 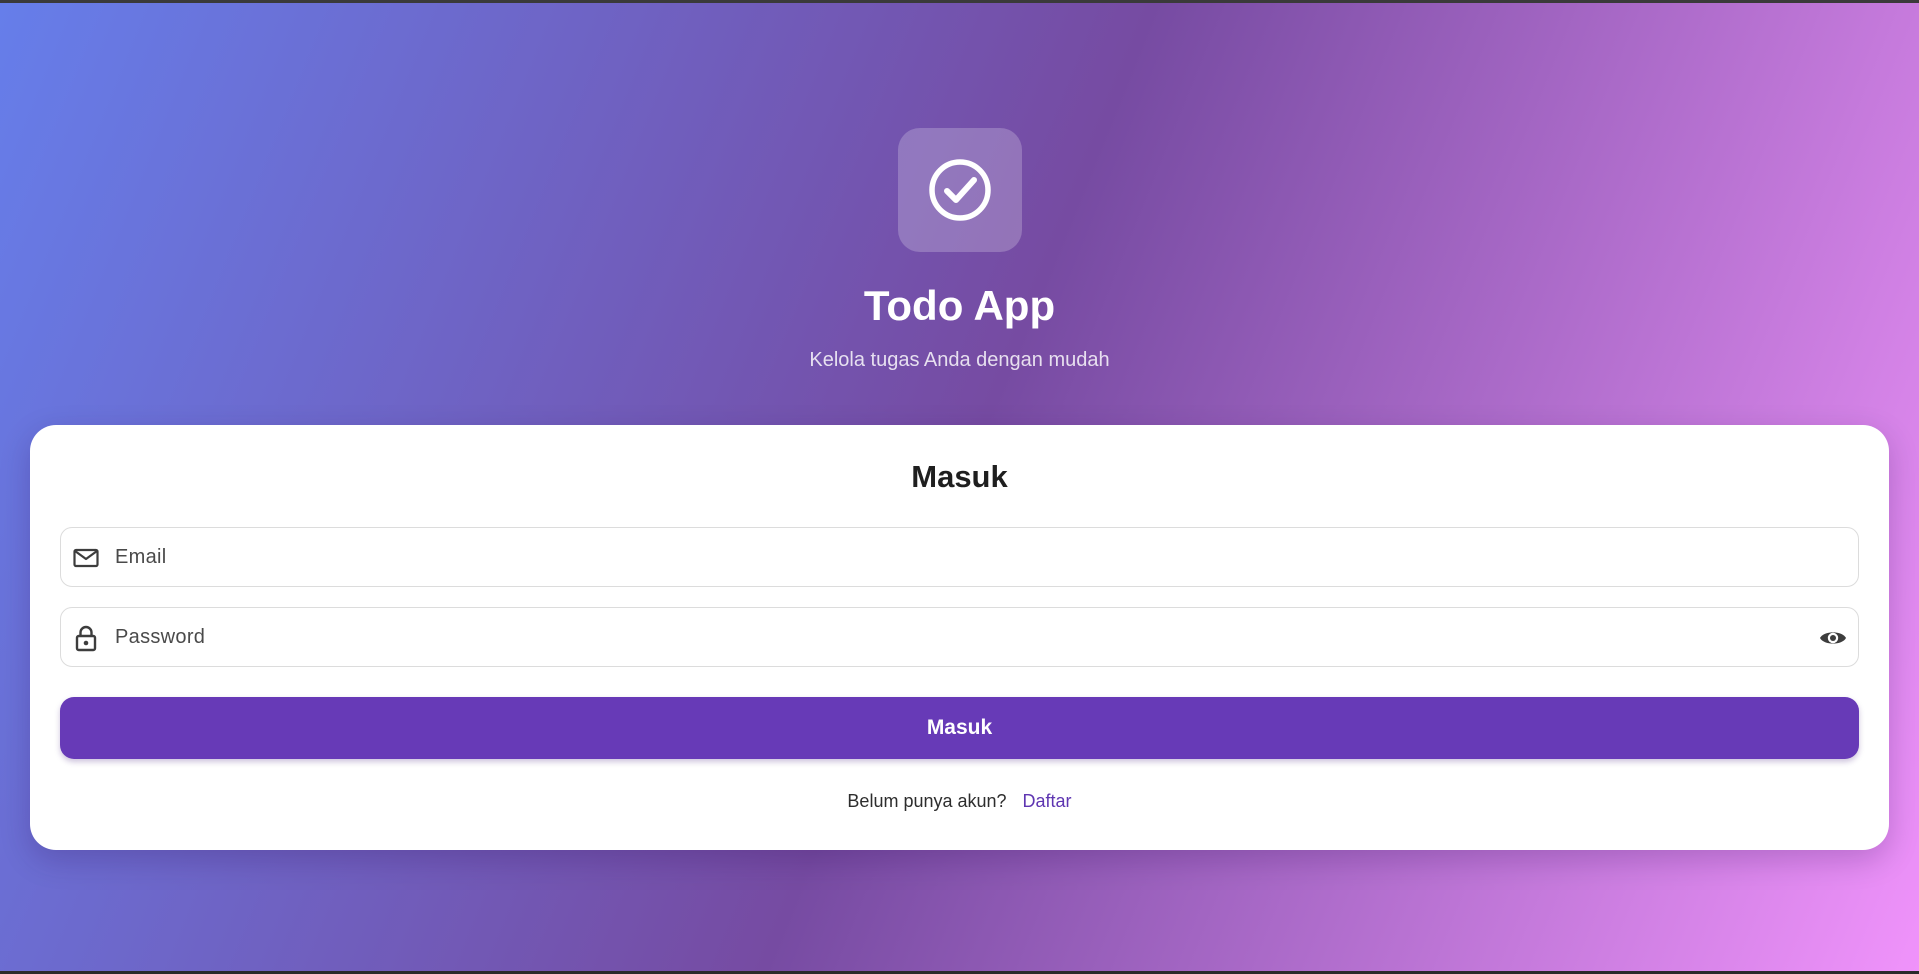 I want to click on password-field, so click(x=959, y=637).